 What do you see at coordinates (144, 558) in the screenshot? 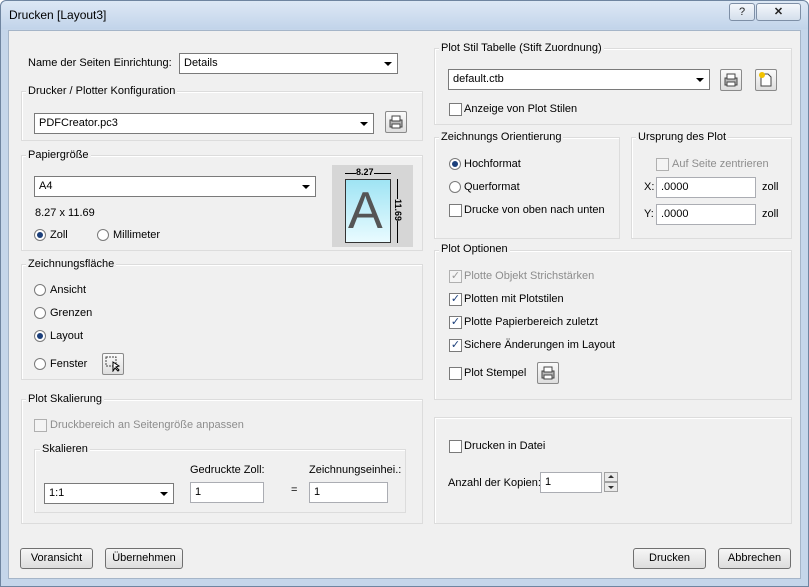
I see `apply-button: Übernehmen` at bounding box center [144, 558].